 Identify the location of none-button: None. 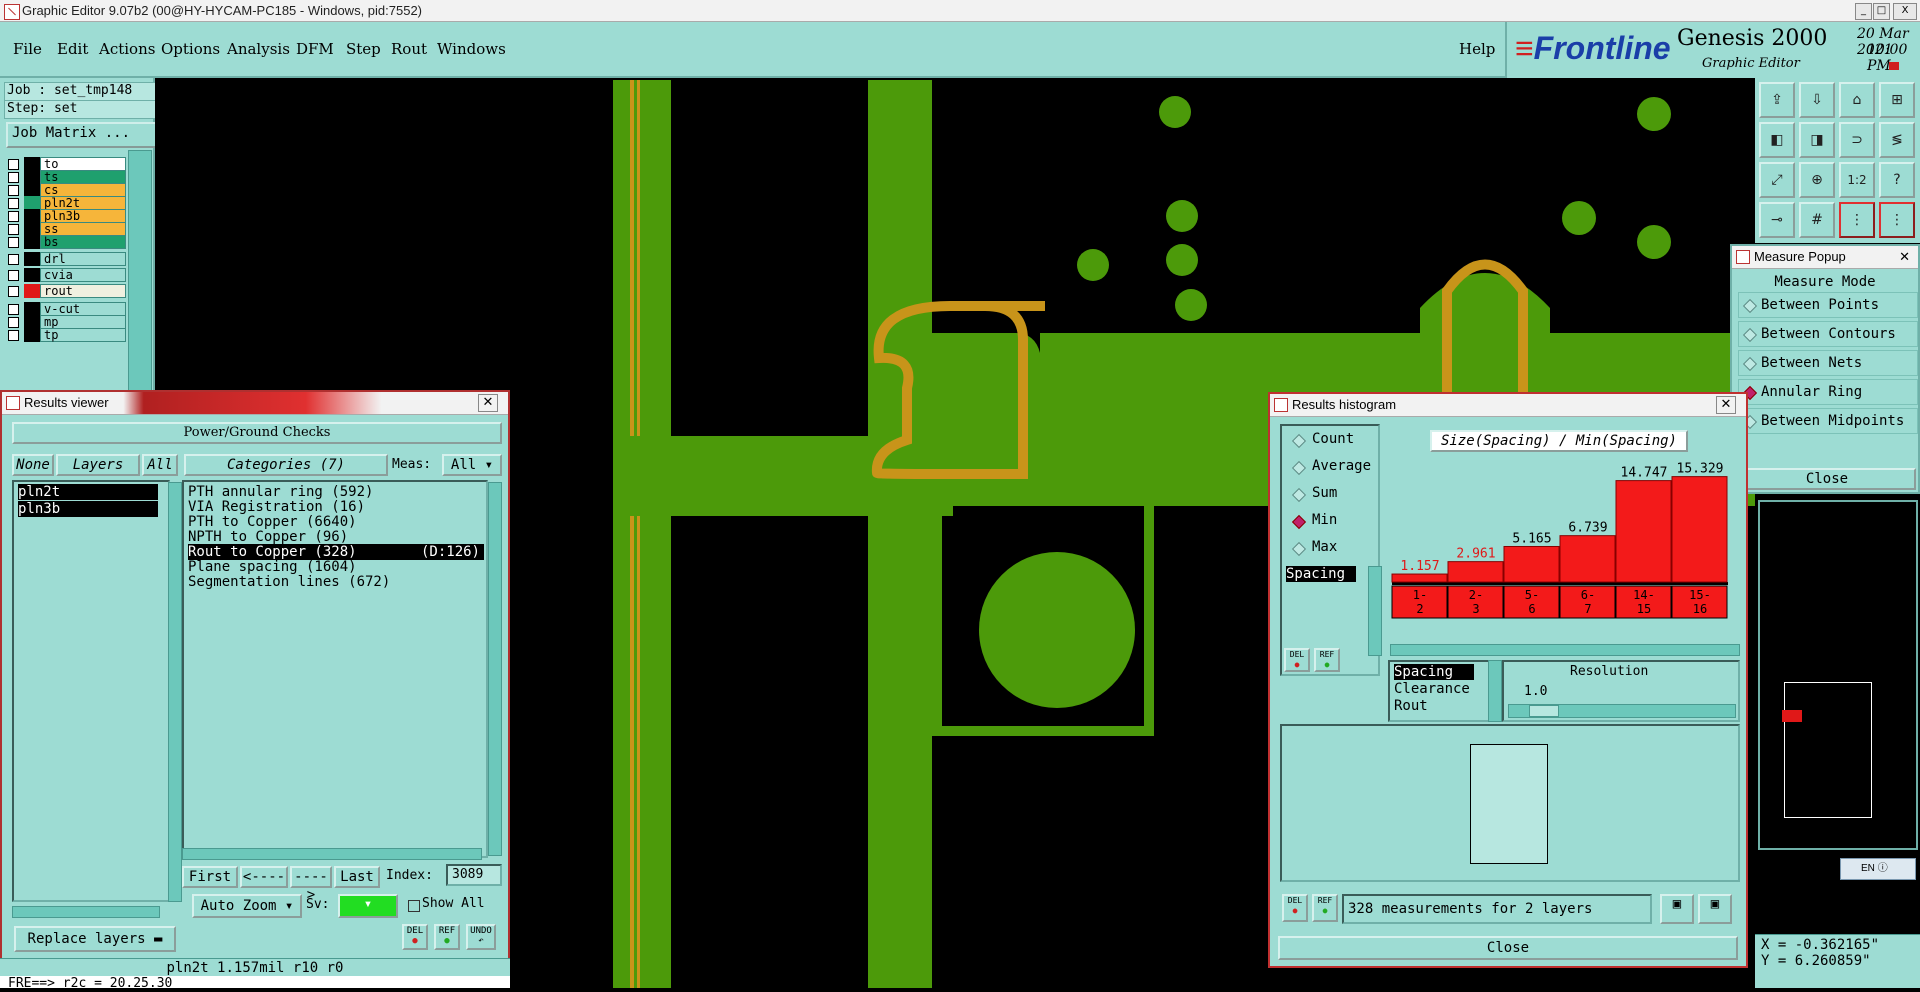
(33, 465).